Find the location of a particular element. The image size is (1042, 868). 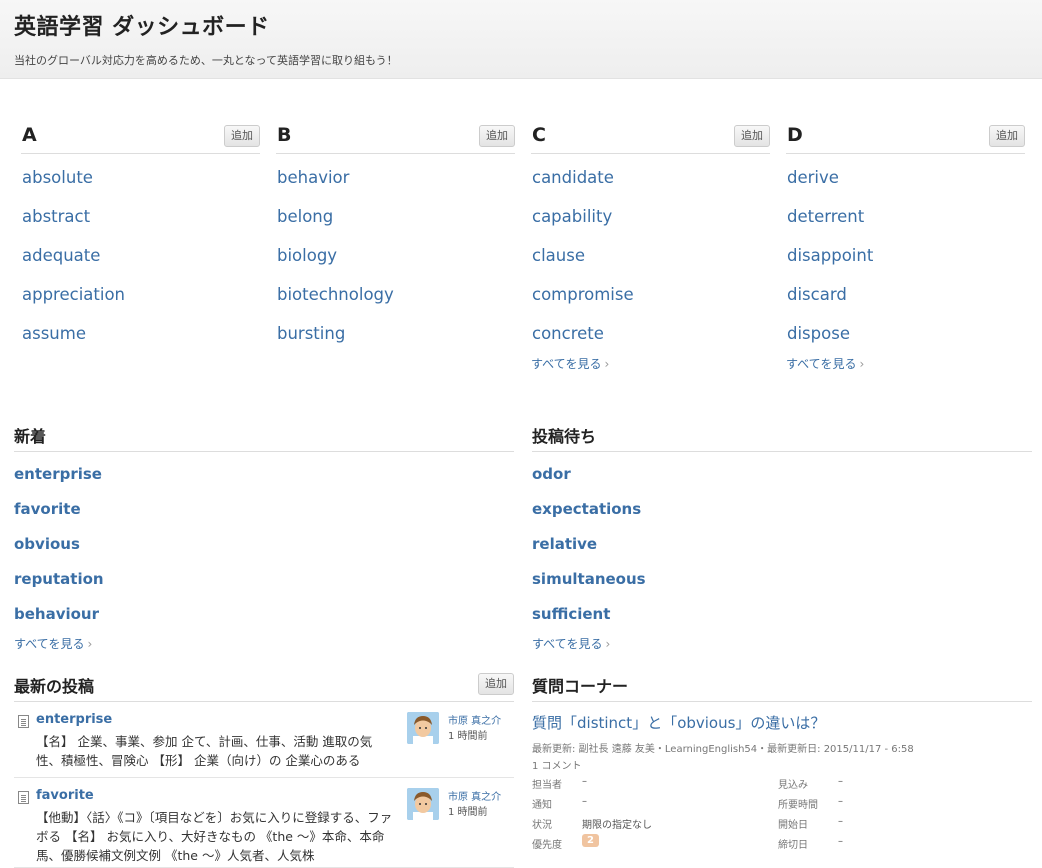

new-item-link: reputation is located at coordinates (59, 579).